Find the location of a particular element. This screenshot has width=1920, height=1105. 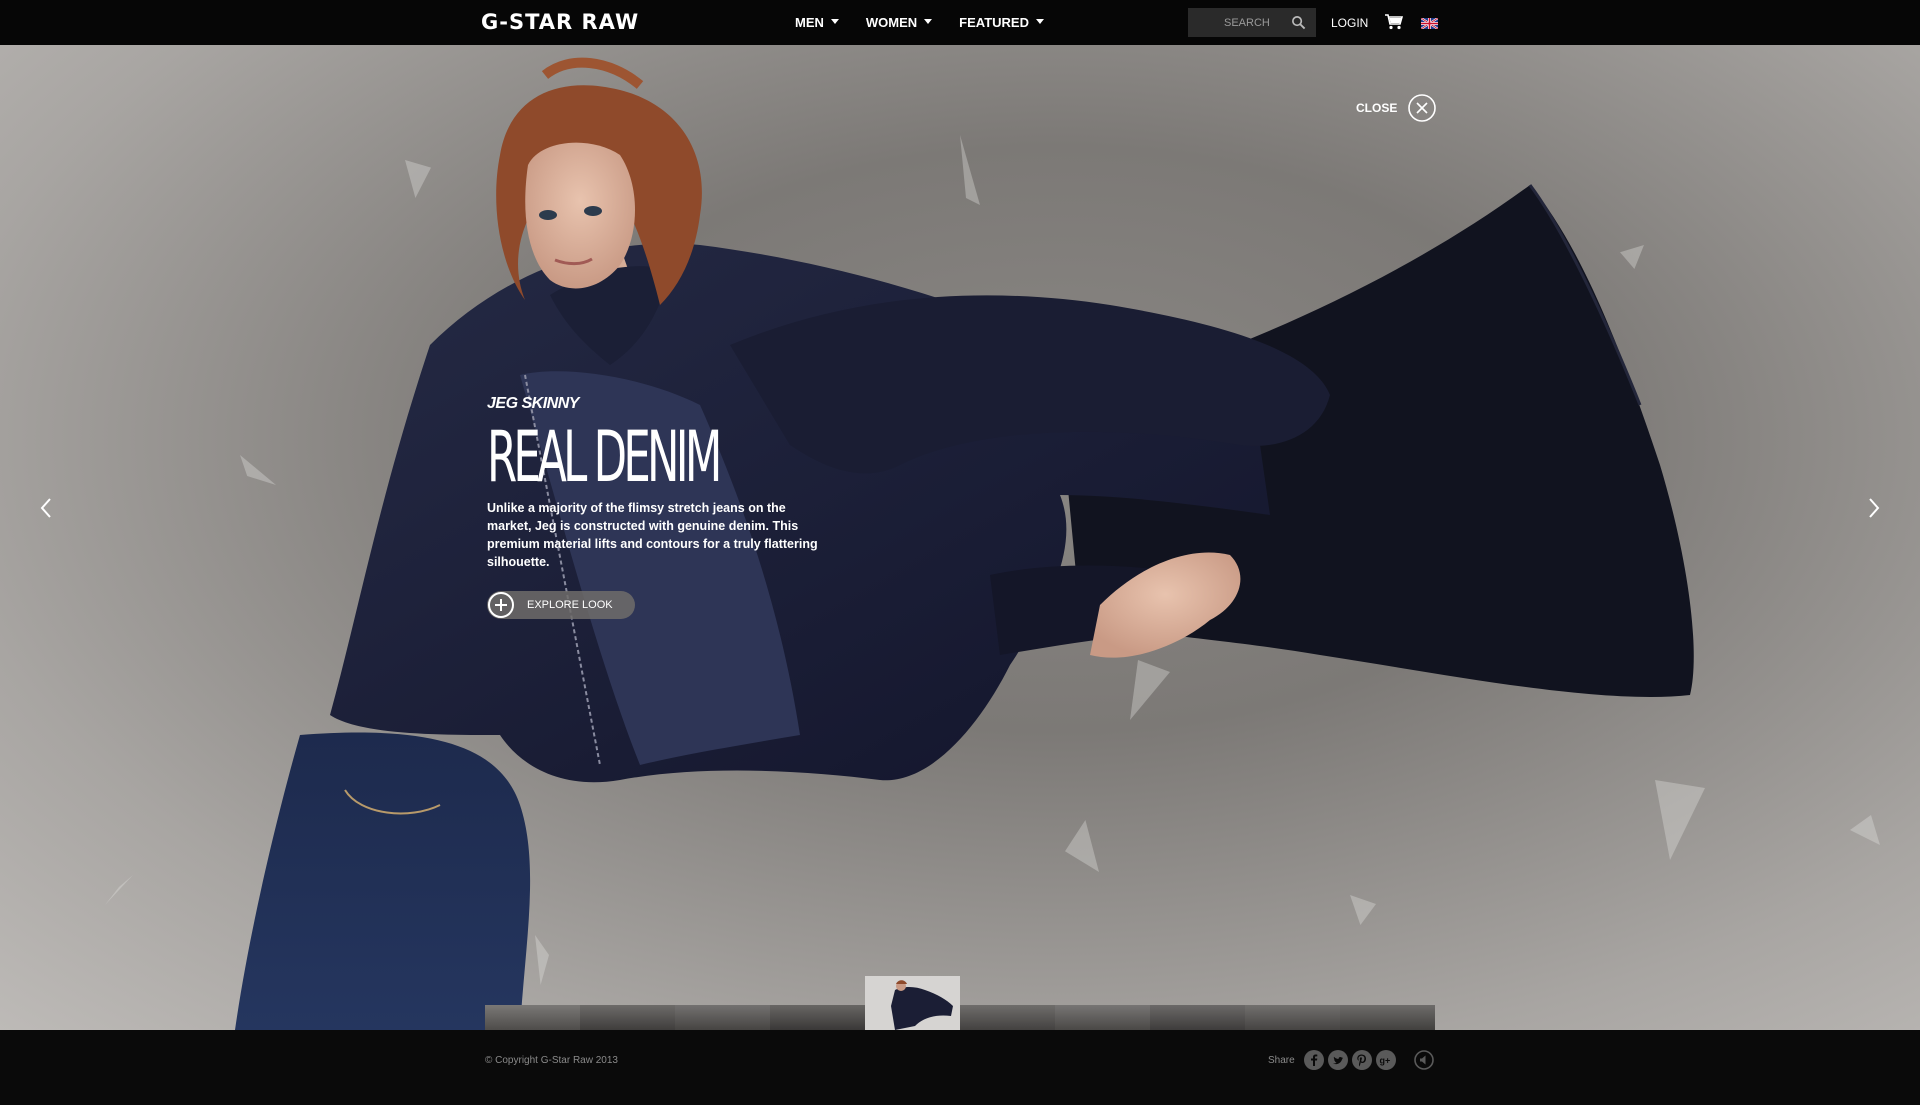

thumbnail-model-image is located at coordinates (922, 1005).